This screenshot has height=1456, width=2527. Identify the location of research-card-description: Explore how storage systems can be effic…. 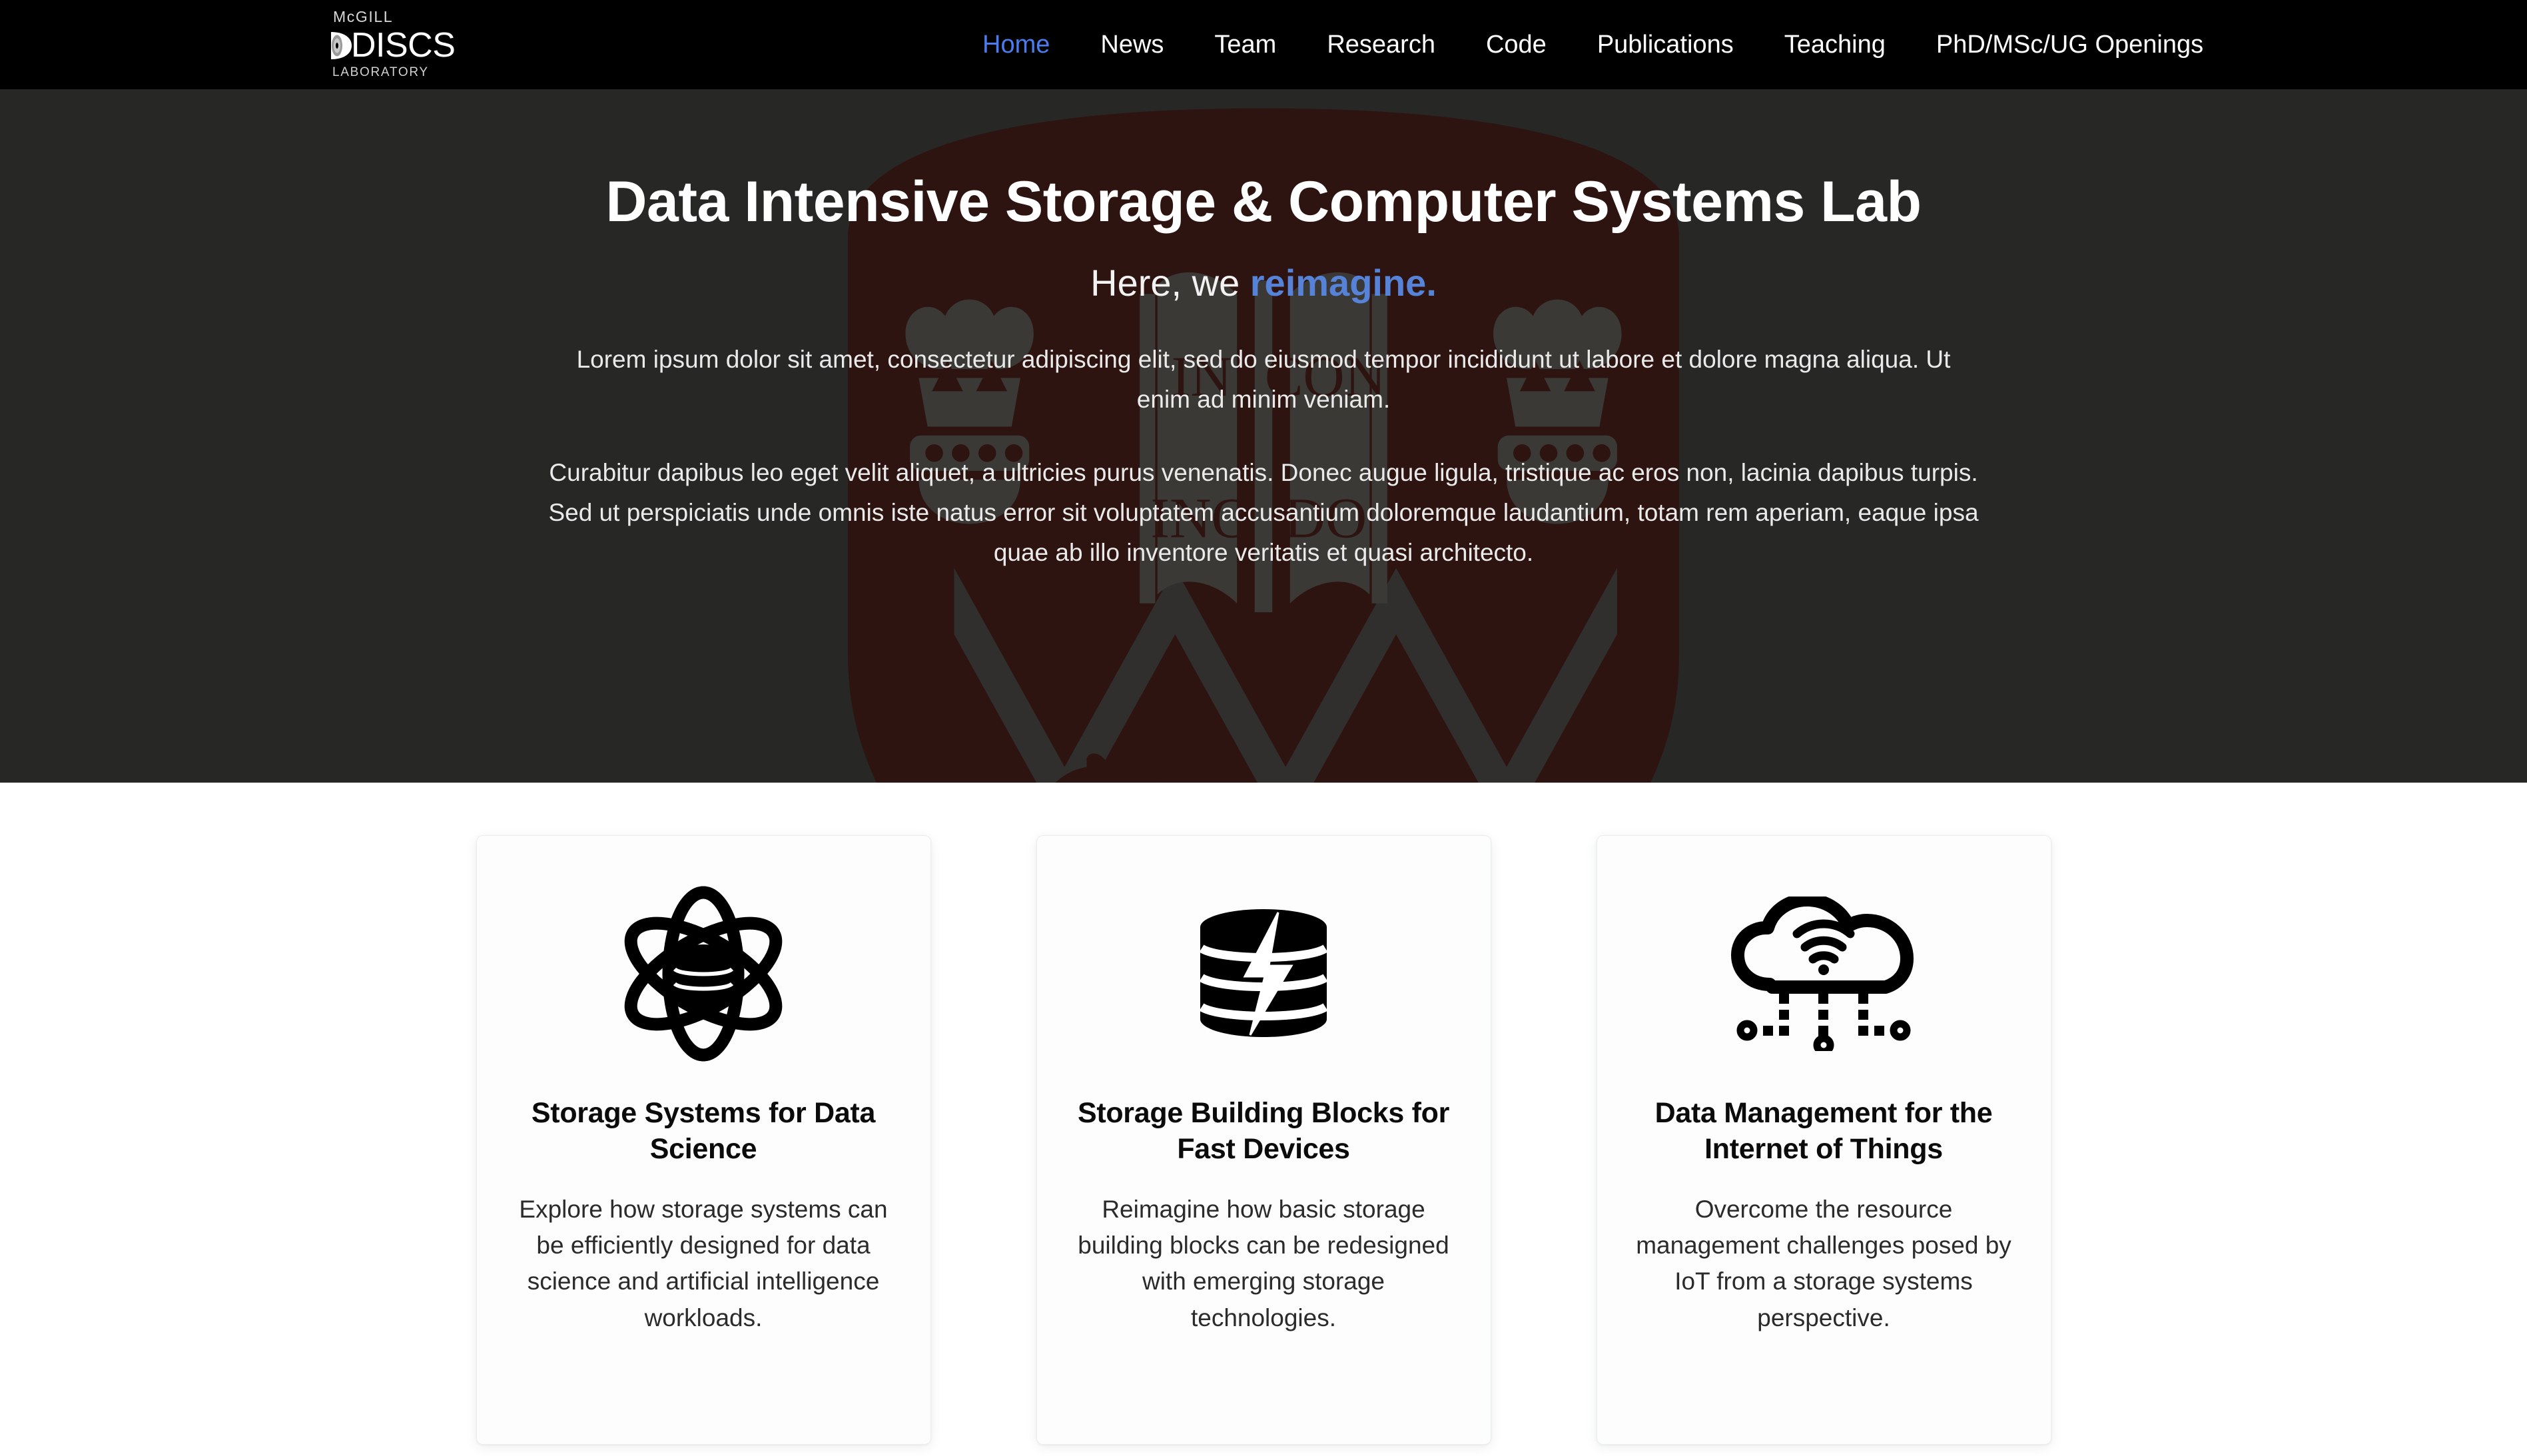
(704, 1263).